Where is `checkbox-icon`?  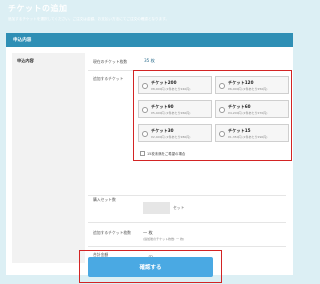 checkbox-icon is located at coordinates (142, 153).